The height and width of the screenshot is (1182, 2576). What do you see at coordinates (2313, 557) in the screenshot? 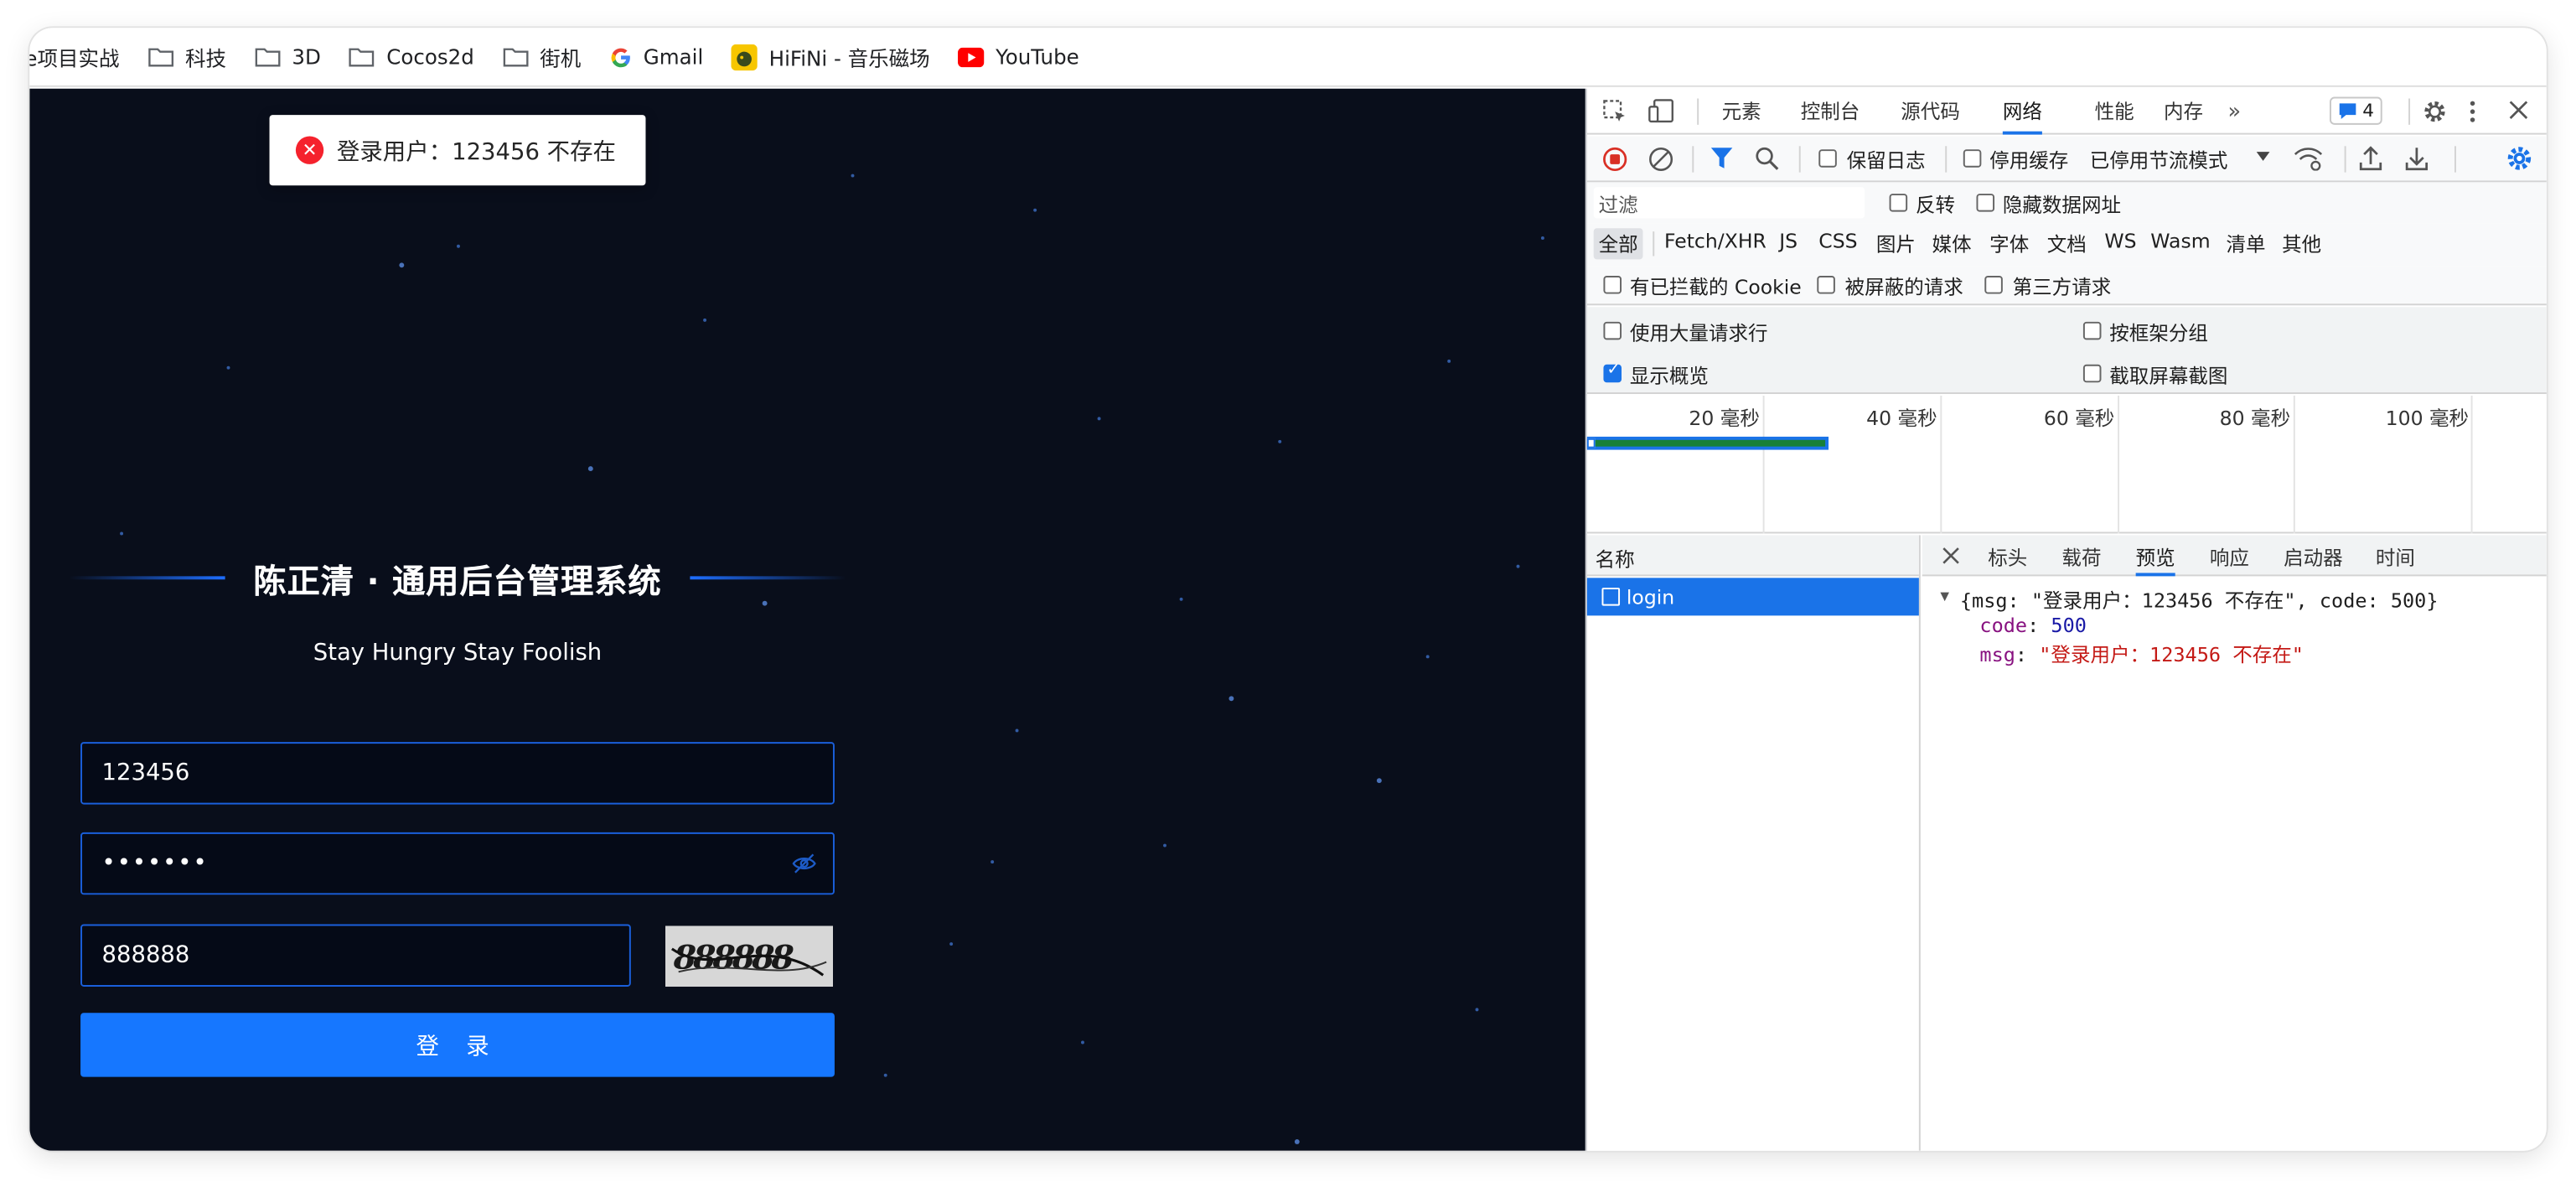
I see `tab-initiator: 启动器` at bounding box center [2313, 557].